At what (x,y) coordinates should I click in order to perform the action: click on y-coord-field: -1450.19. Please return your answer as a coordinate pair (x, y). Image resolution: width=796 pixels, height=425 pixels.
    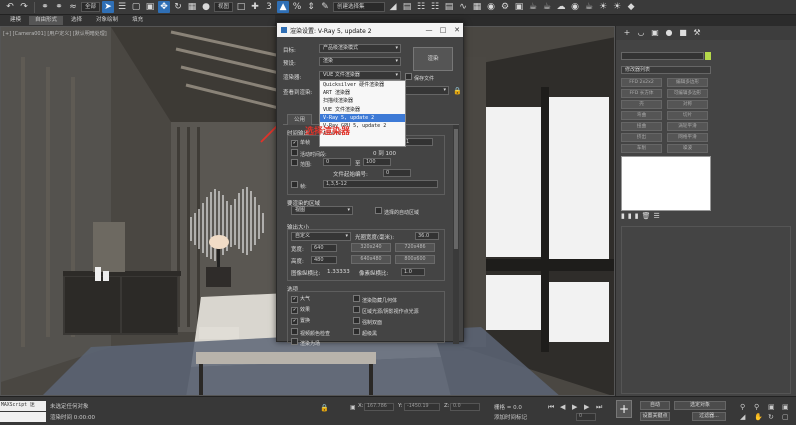
    Looking at the image, I should click on (422, 407).